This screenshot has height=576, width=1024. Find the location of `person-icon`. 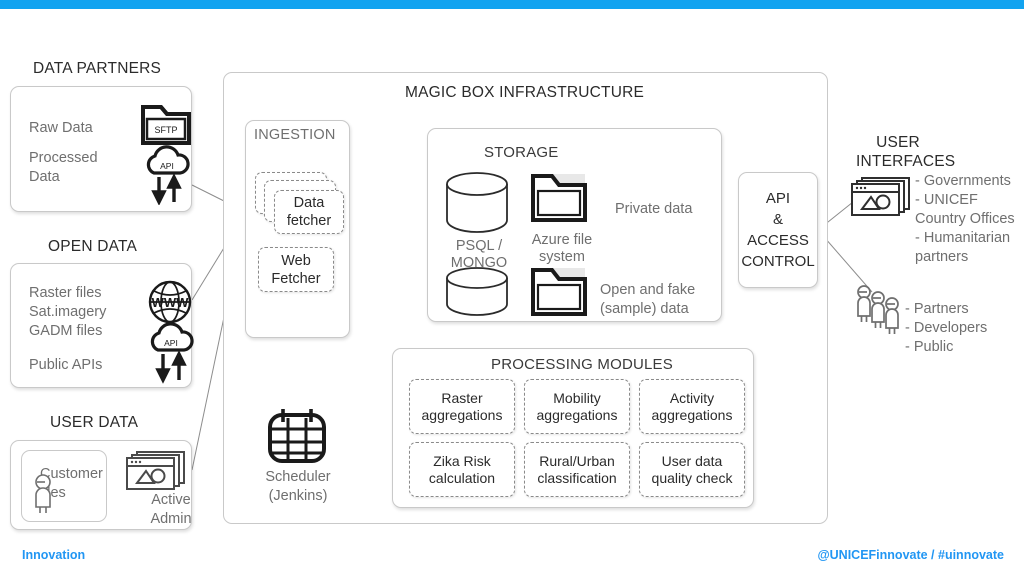

person-icon is located at coordinates (43, 493).